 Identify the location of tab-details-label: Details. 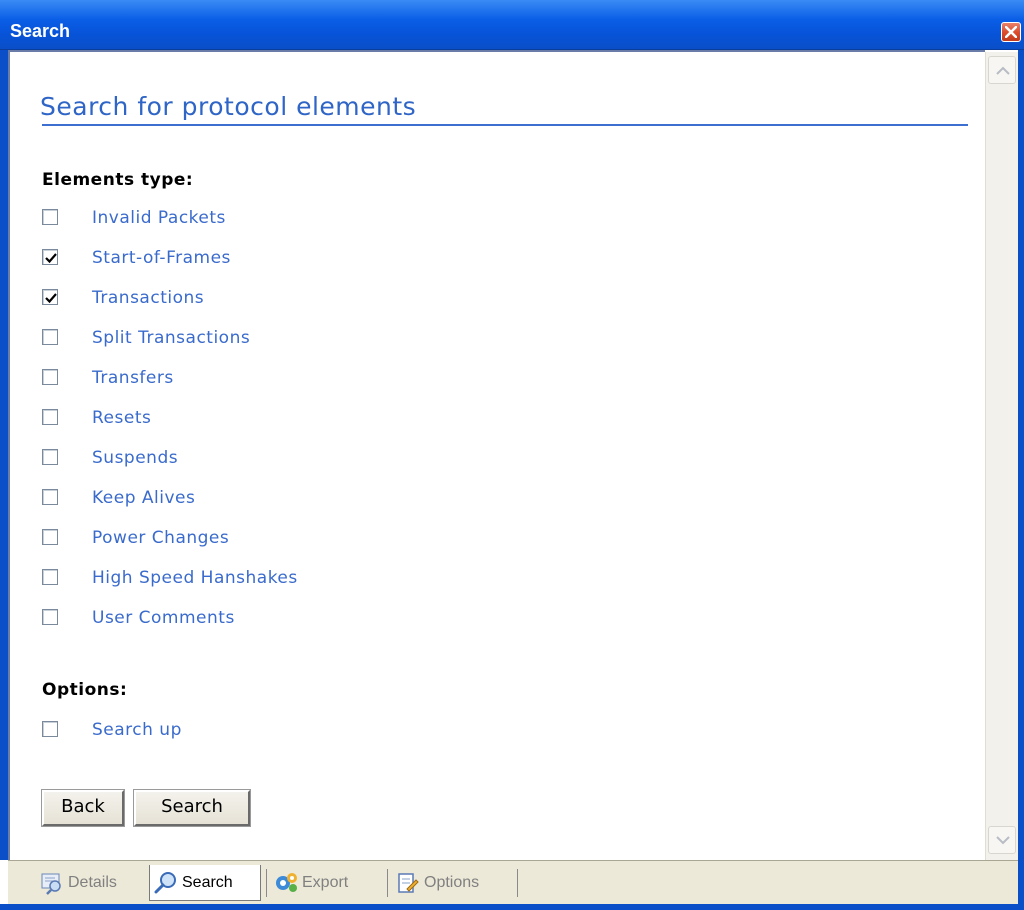
(92, 882).